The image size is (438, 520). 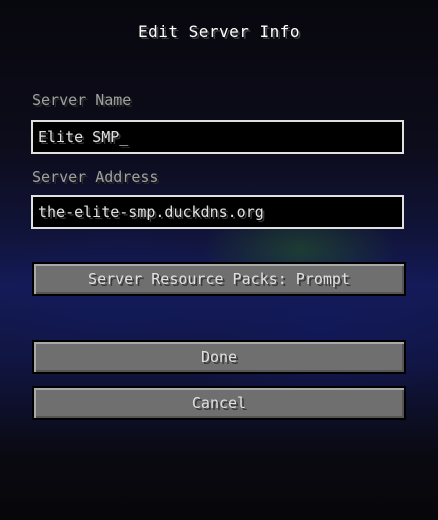 I want to click on cancel-button: Cancel, so click(x=219, y=403).